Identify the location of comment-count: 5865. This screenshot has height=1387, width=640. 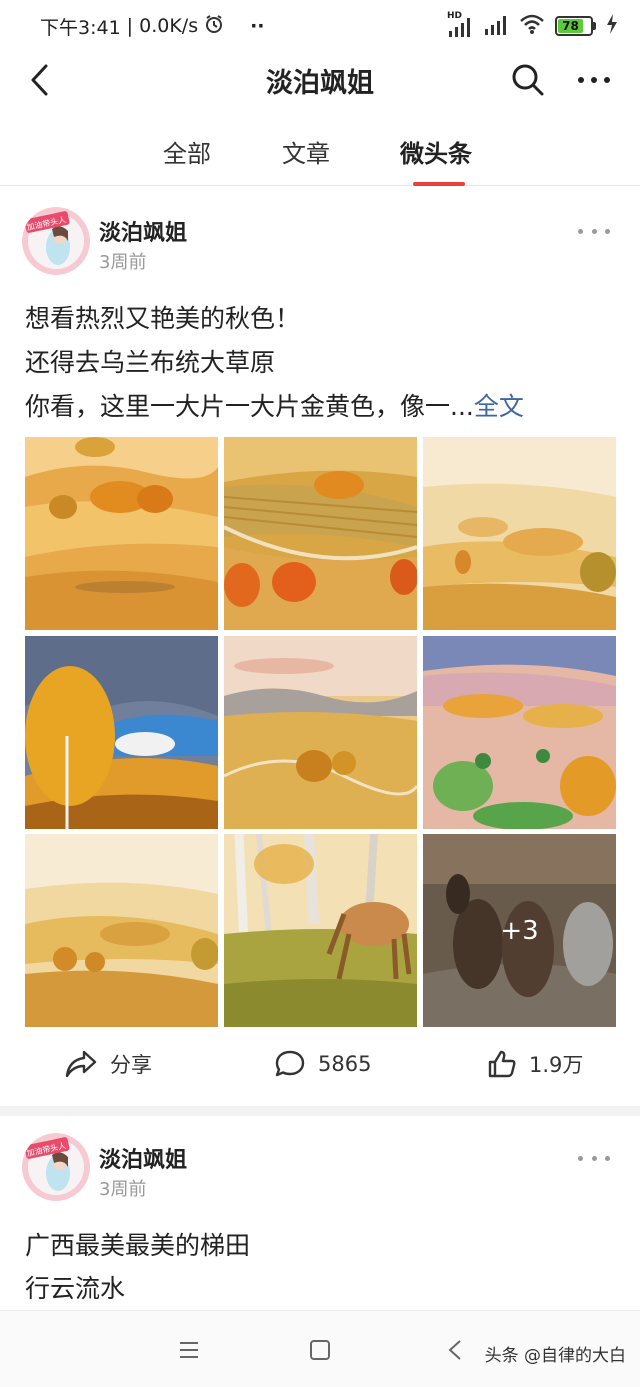
(345, 1064).